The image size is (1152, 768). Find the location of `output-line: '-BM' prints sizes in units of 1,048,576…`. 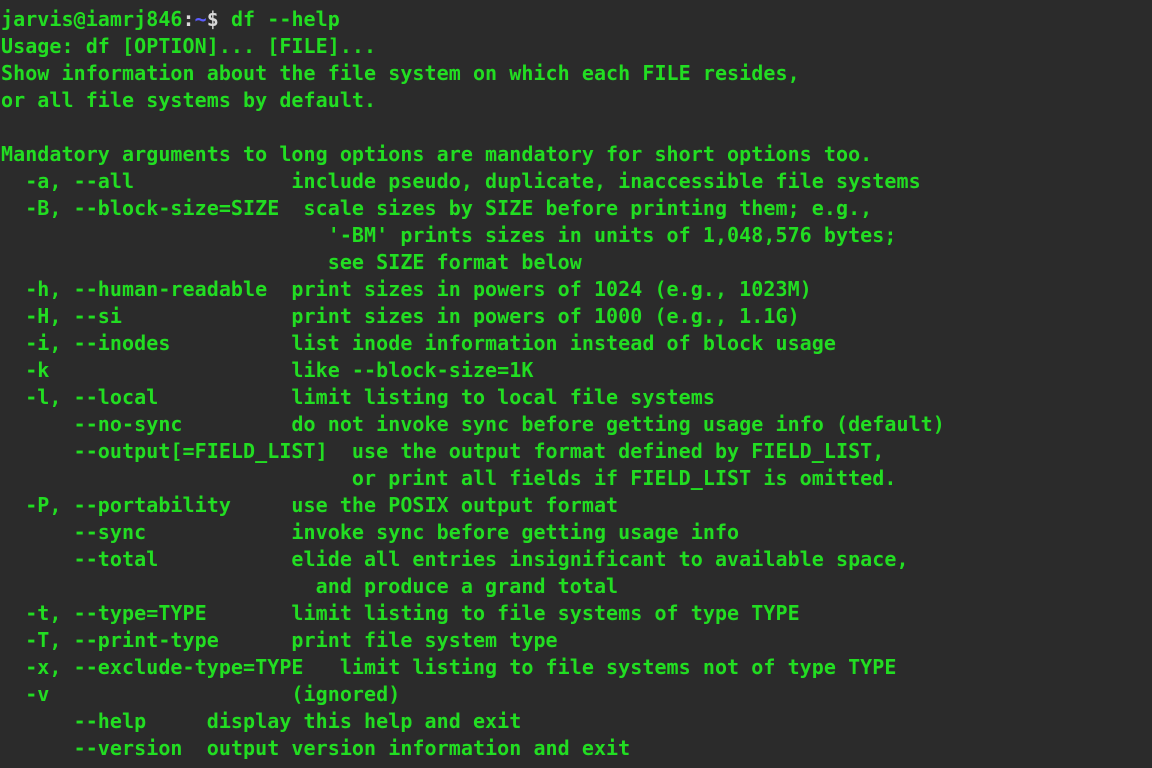

output-line: '-BM' prints sizes in units of 1,048,576… is located at coordinates (449, 235).